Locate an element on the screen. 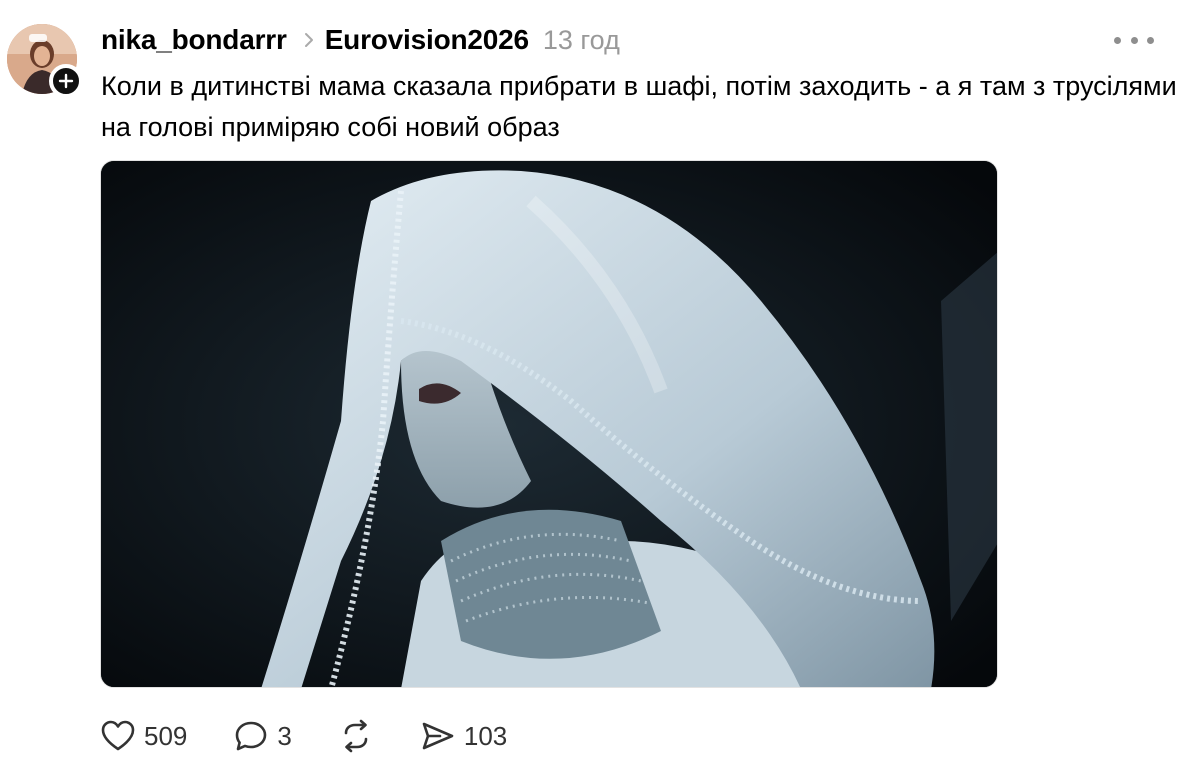 This screenshot has height=772, width=1200. like-button: 509 is located at coordinates (143, 736).